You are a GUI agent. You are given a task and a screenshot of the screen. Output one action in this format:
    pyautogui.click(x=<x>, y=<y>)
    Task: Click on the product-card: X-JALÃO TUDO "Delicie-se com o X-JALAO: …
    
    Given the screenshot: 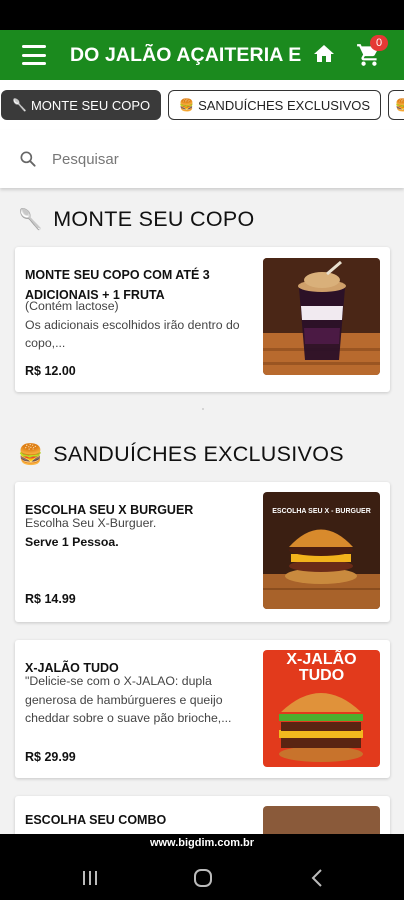 What is the action you would take?
    pyautogui.click(x=202, y=709)
    